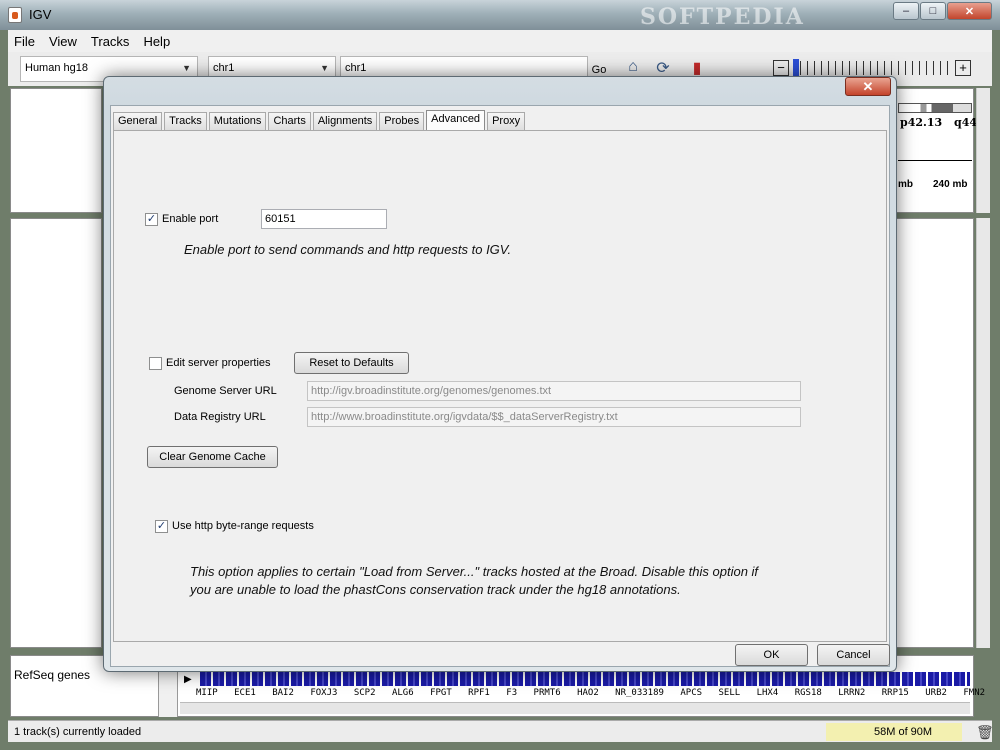  Describe the element at coordinates (243, 526) in the screenshot. I see `byte-range-label: Use http byte-range requests` at that location.